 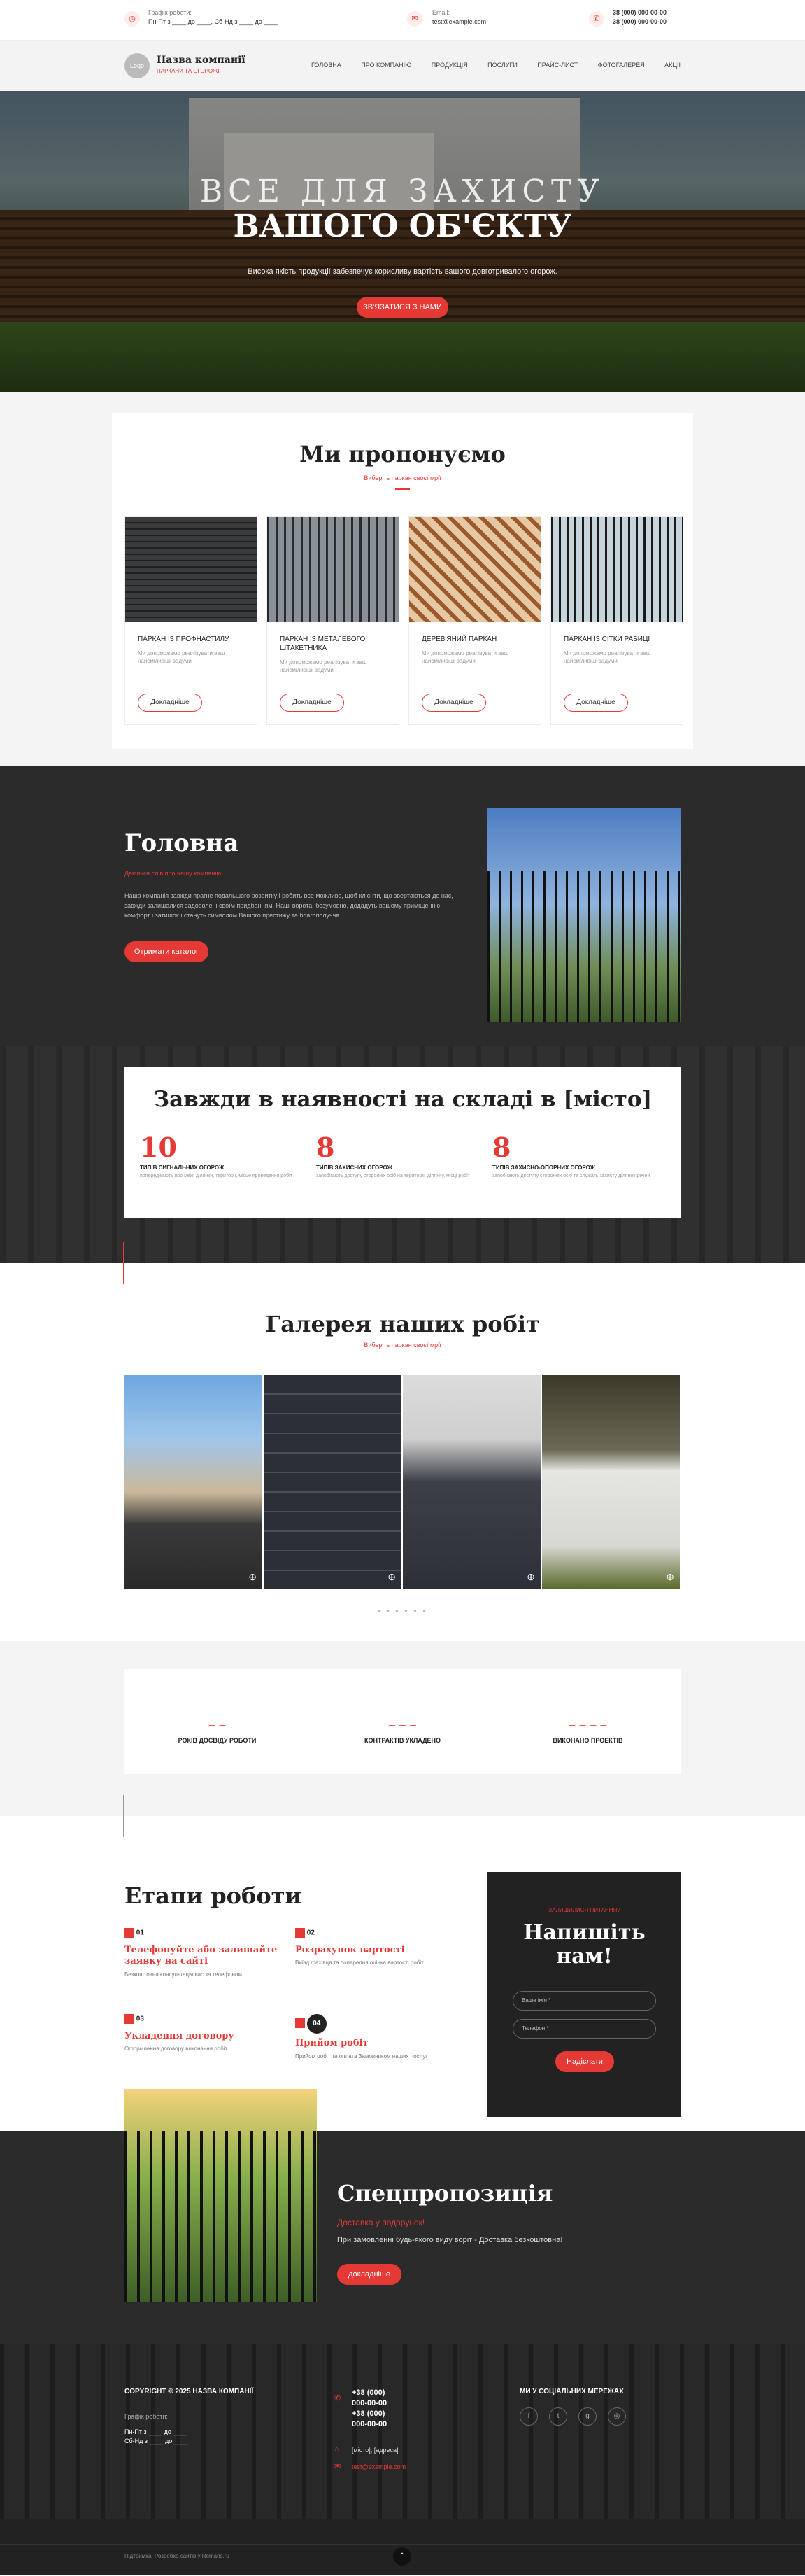 I want to click on facebook-icon: f, so click(x=529, y=2416).